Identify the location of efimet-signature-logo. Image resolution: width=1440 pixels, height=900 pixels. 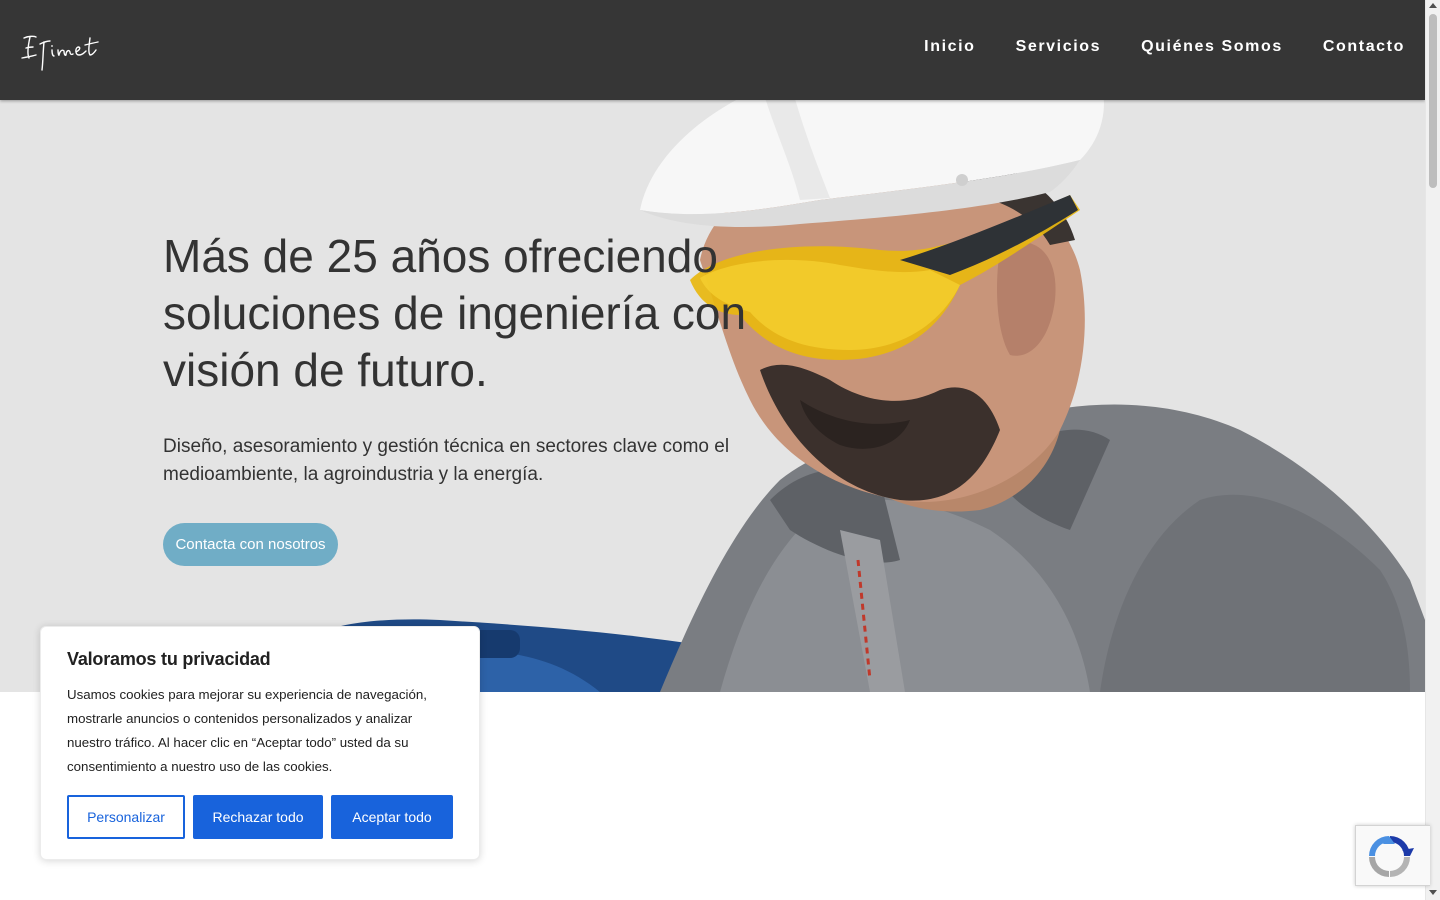
(60, 53).